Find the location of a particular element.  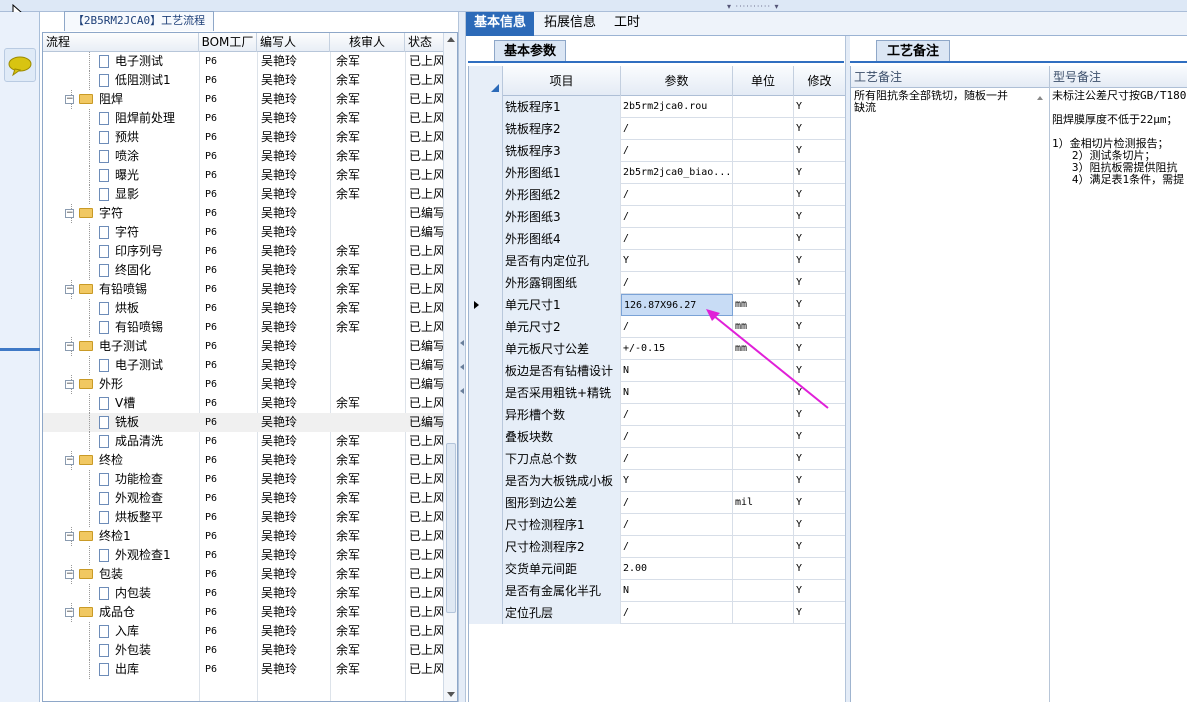

header-status: 状态 is located at coordinates (424, 42).